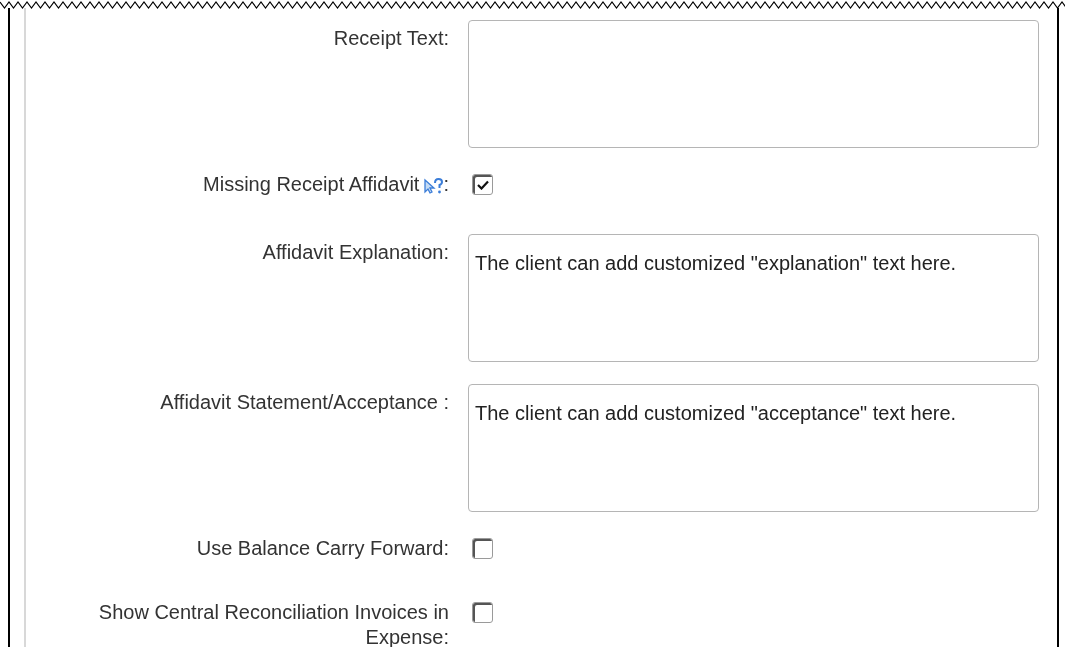 The image size is (1065, 647). I want to click on field-label: Missing Receipt Affidavit, so click(311, 184).